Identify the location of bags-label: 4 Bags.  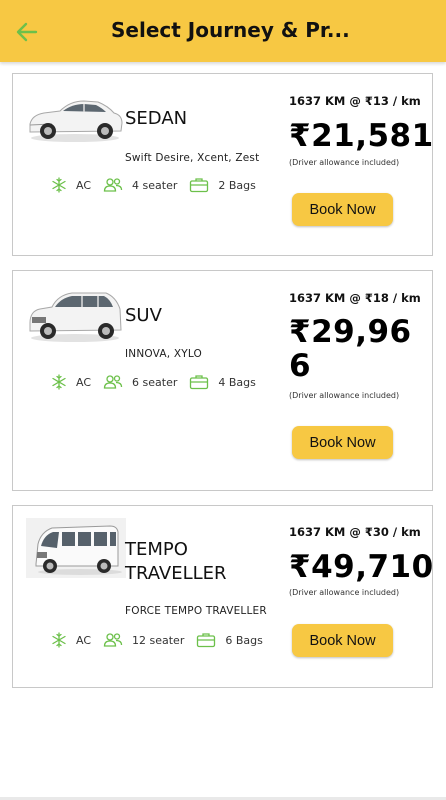
(237, 382).